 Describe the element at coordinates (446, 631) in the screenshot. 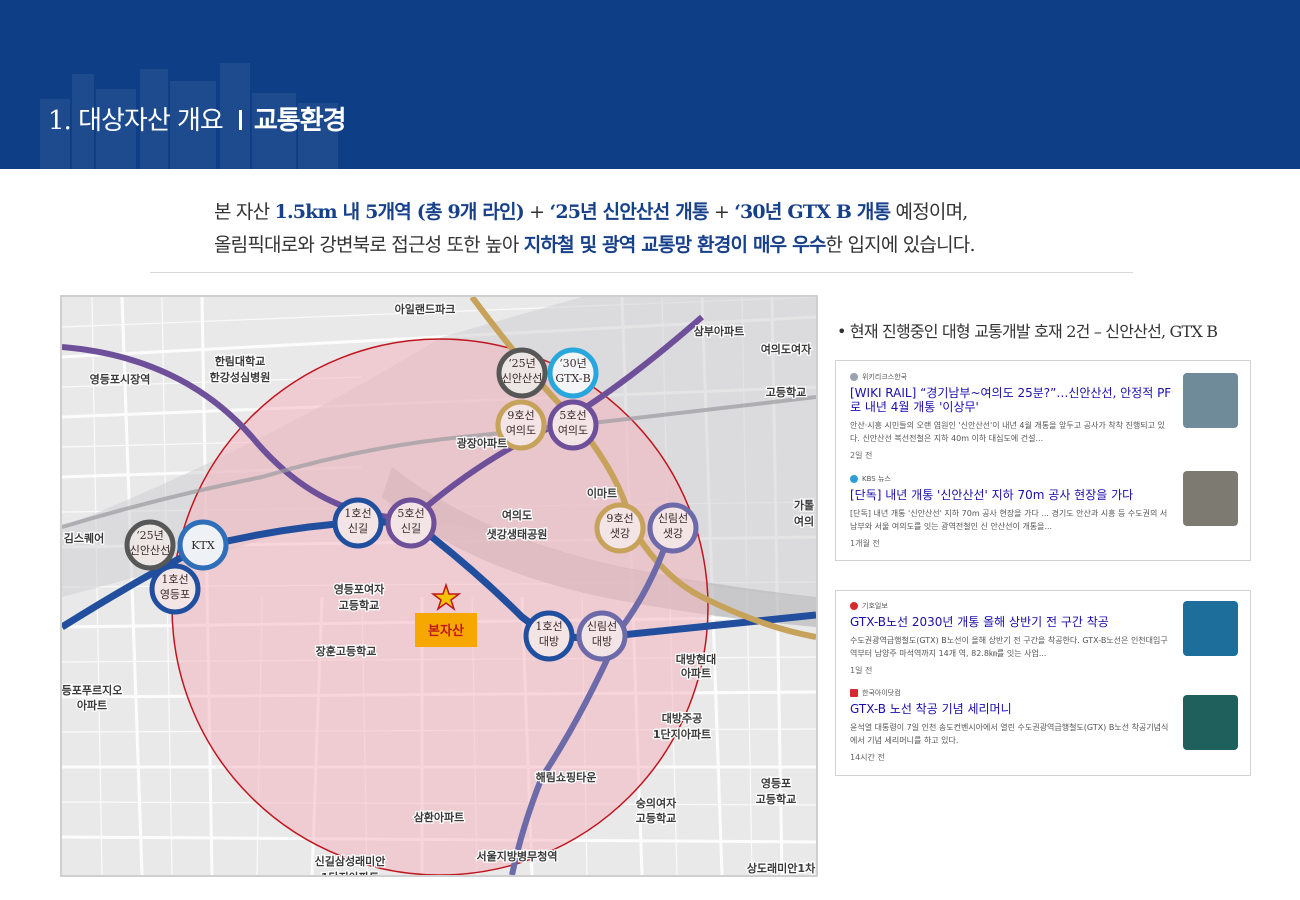

I see `subject-label: 본자산` at that location.